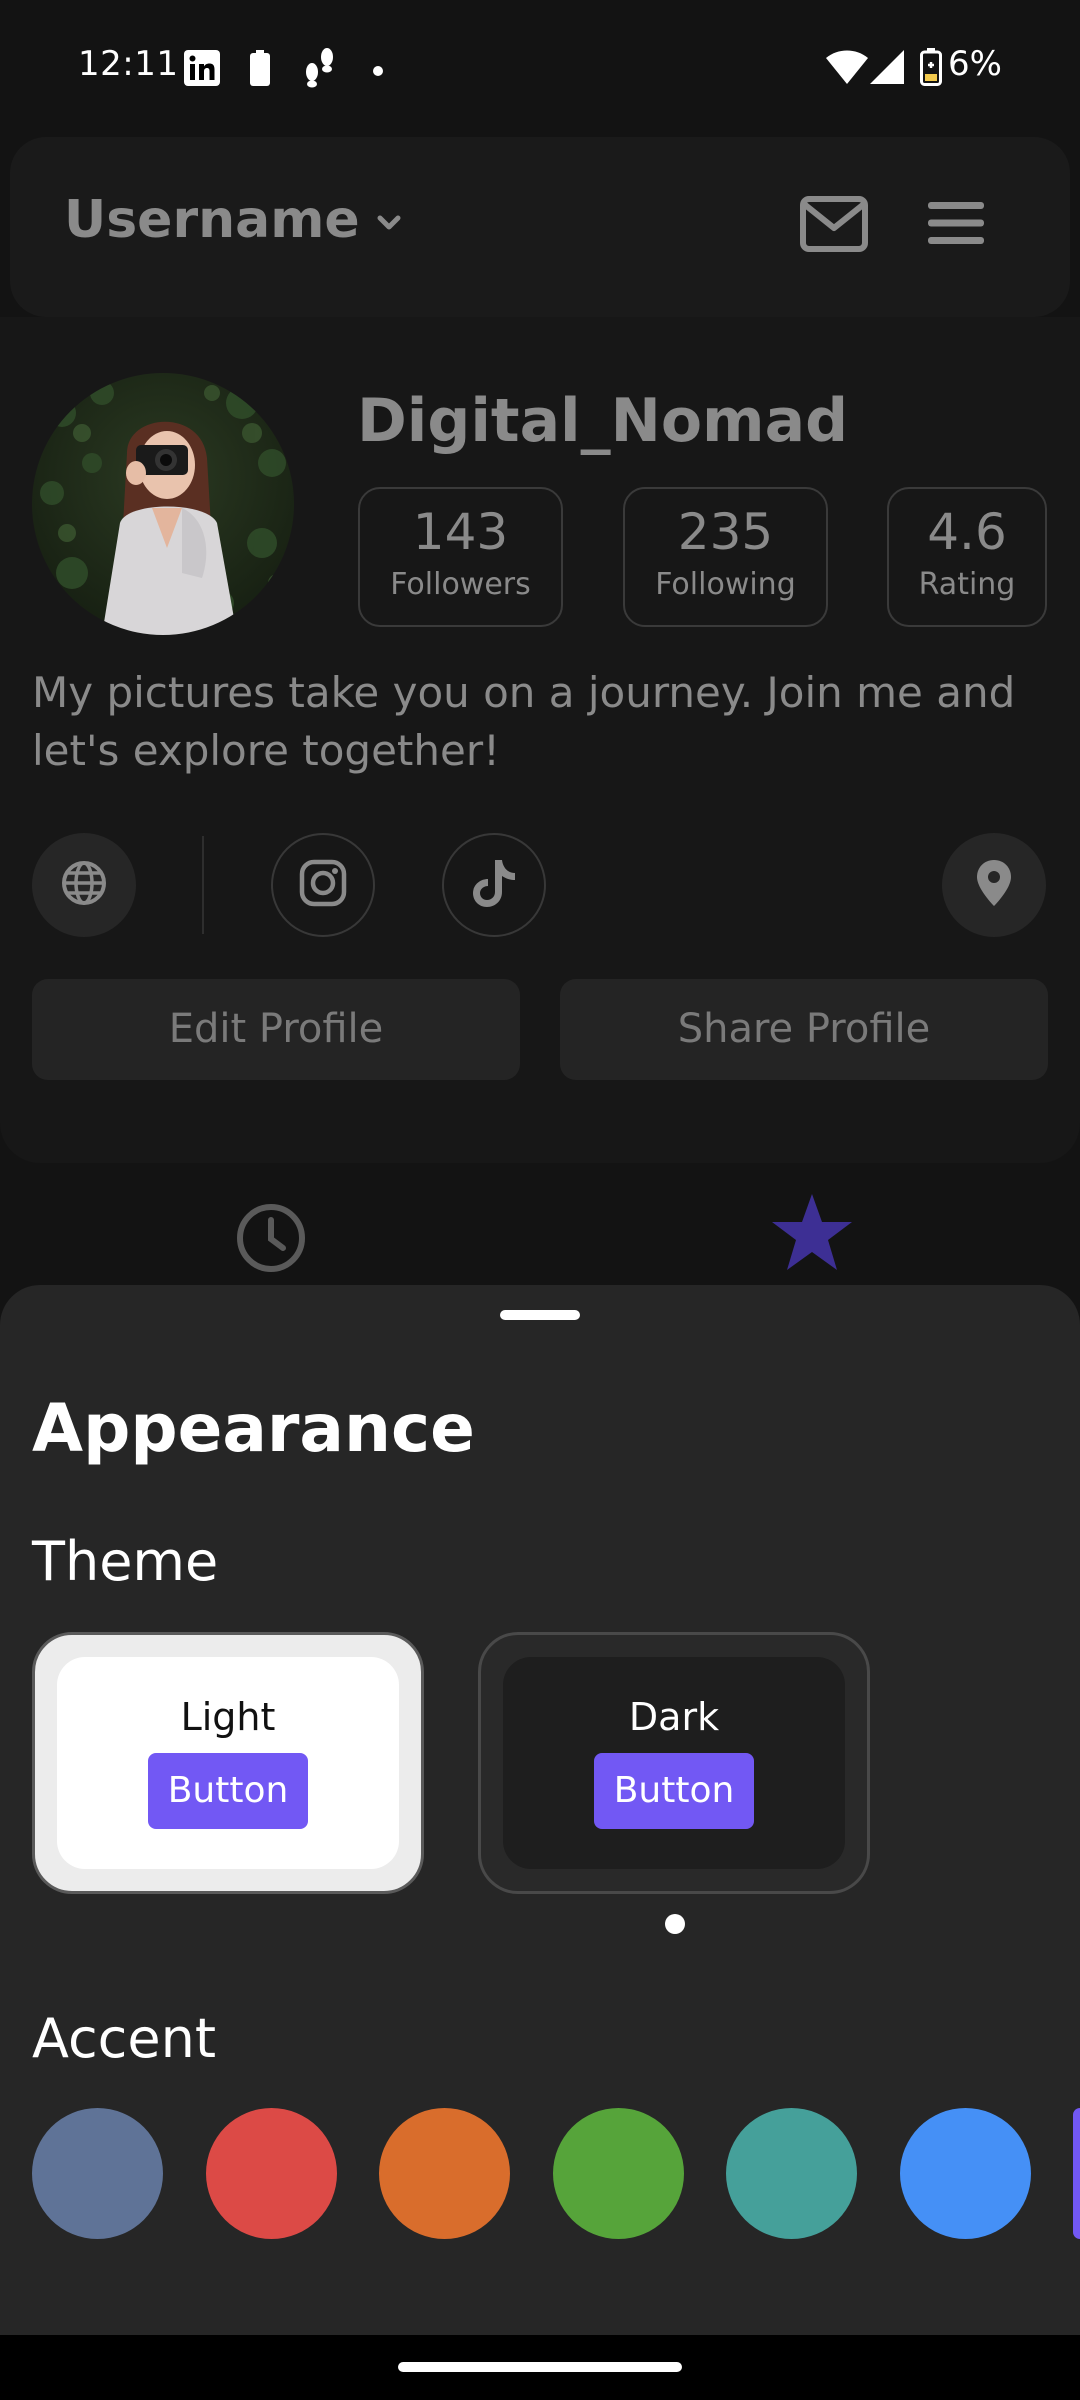  Describe the element at coordinates (460, 532) in the screenshot. I see `followers-count: 143` at that location.